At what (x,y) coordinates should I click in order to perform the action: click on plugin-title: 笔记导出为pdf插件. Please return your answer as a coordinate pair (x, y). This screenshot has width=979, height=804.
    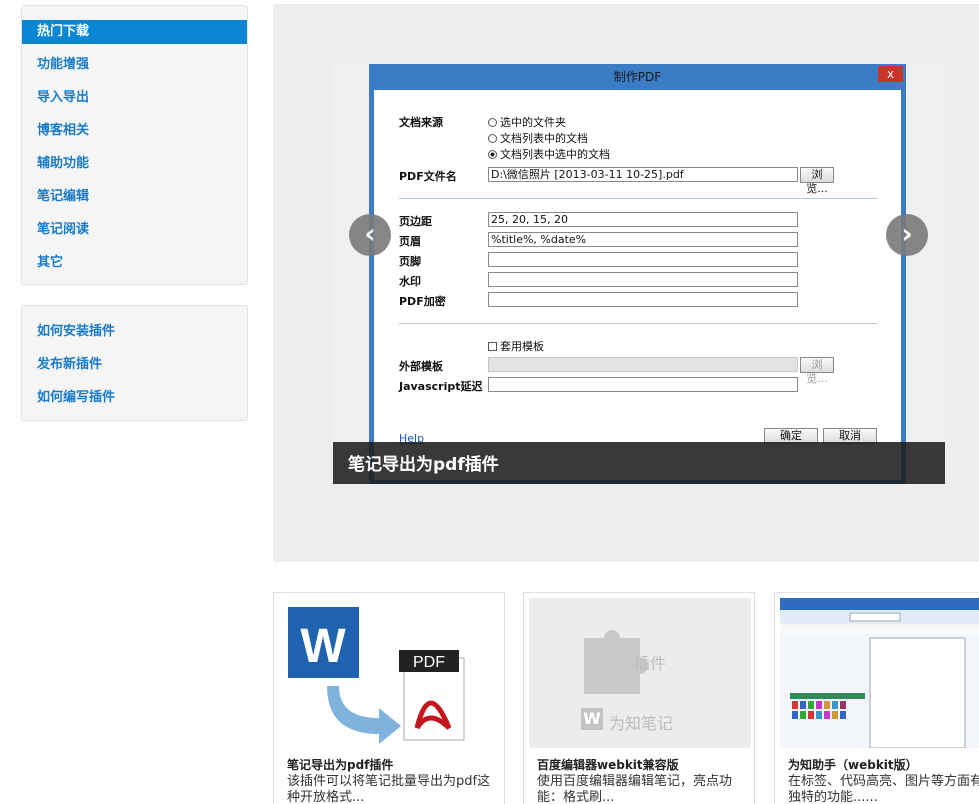
    Looking at the image, I should click on (340, 764).